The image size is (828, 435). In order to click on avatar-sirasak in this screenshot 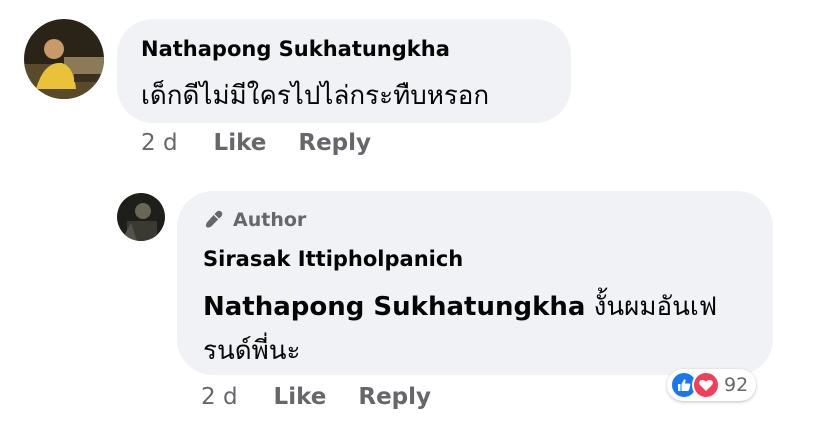, I will do `click(141, 217)`.